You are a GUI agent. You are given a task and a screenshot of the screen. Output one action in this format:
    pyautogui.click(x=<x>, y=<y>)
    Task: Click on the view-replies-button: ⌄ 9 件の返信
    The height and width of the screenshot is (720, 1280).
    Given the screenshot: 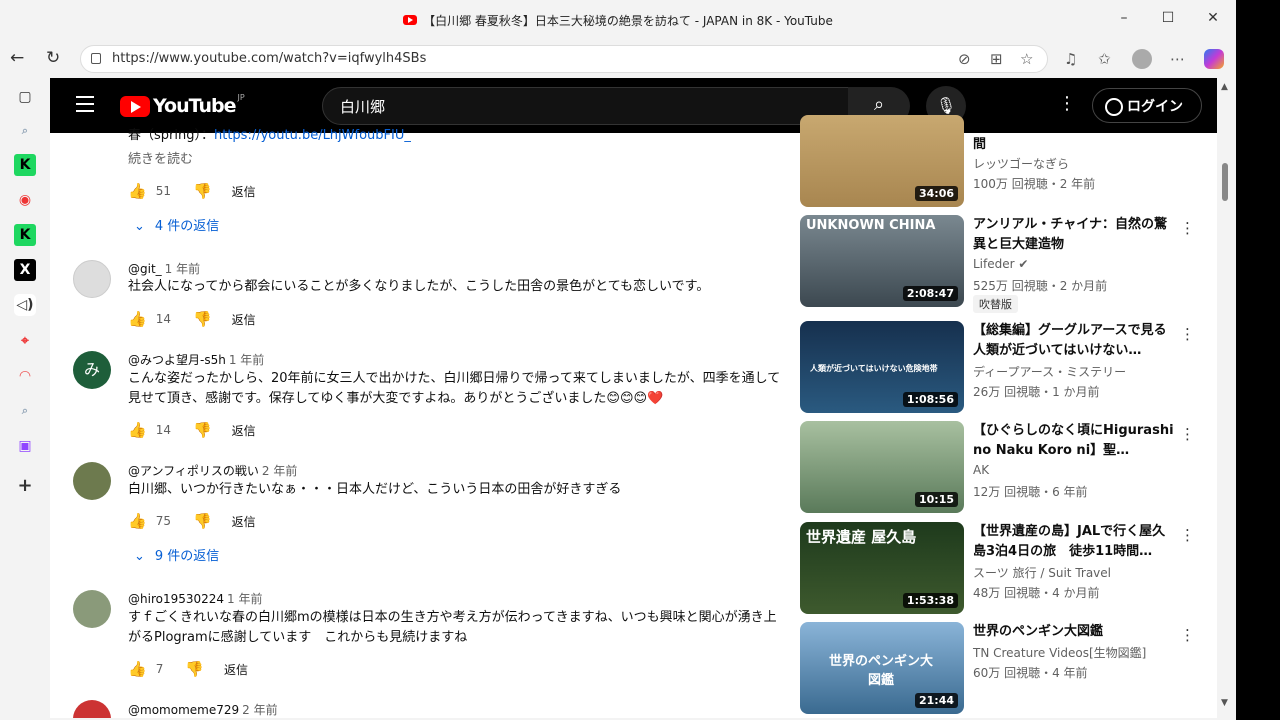 What is the action you would take?
    pyautogui.click(x=176, y=554)
    